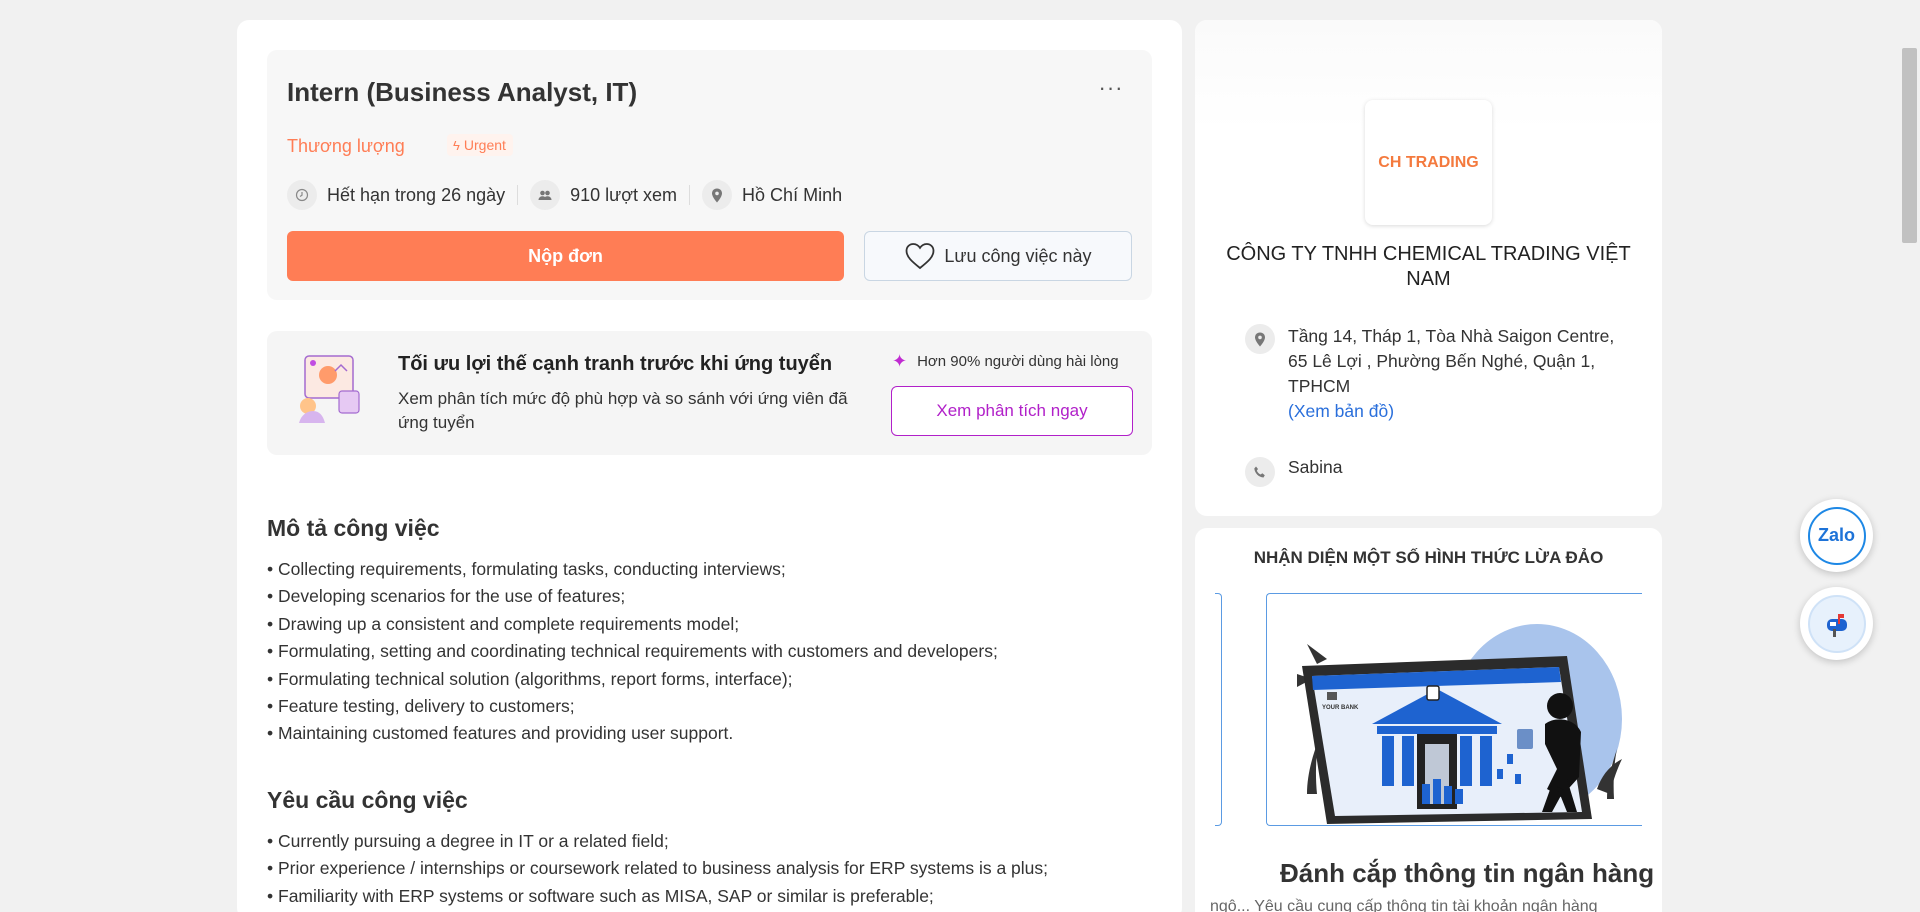 Image resolution: width=1920 pixels, height=912 pixels. Describe the element at coordinates (1467, 873) in the screenshot. I see `slide-caption: Đánh cắp thông tin ngân hàng` at that location.